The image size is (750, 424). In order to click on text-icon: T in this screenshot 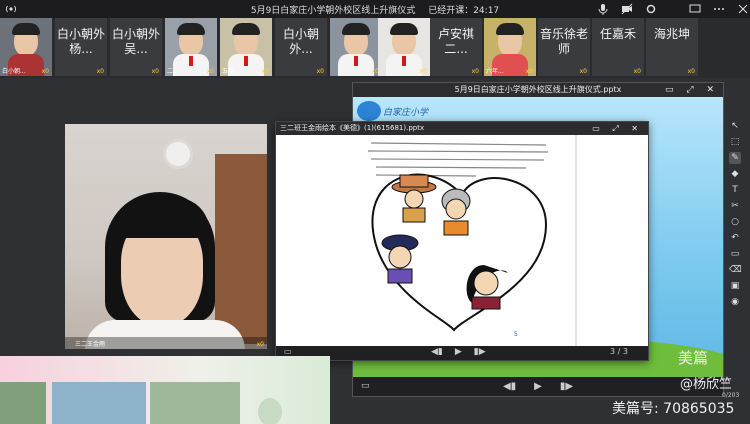, I will do `click(735, 190)`.